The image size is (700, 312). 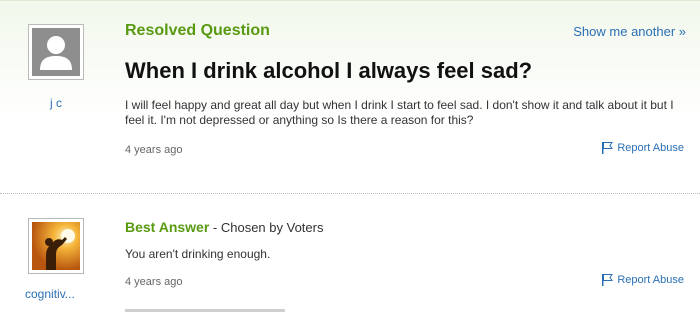 I want to click on question-title: When I drink alcohol I always feel sad?, so click(x=329, y=70).